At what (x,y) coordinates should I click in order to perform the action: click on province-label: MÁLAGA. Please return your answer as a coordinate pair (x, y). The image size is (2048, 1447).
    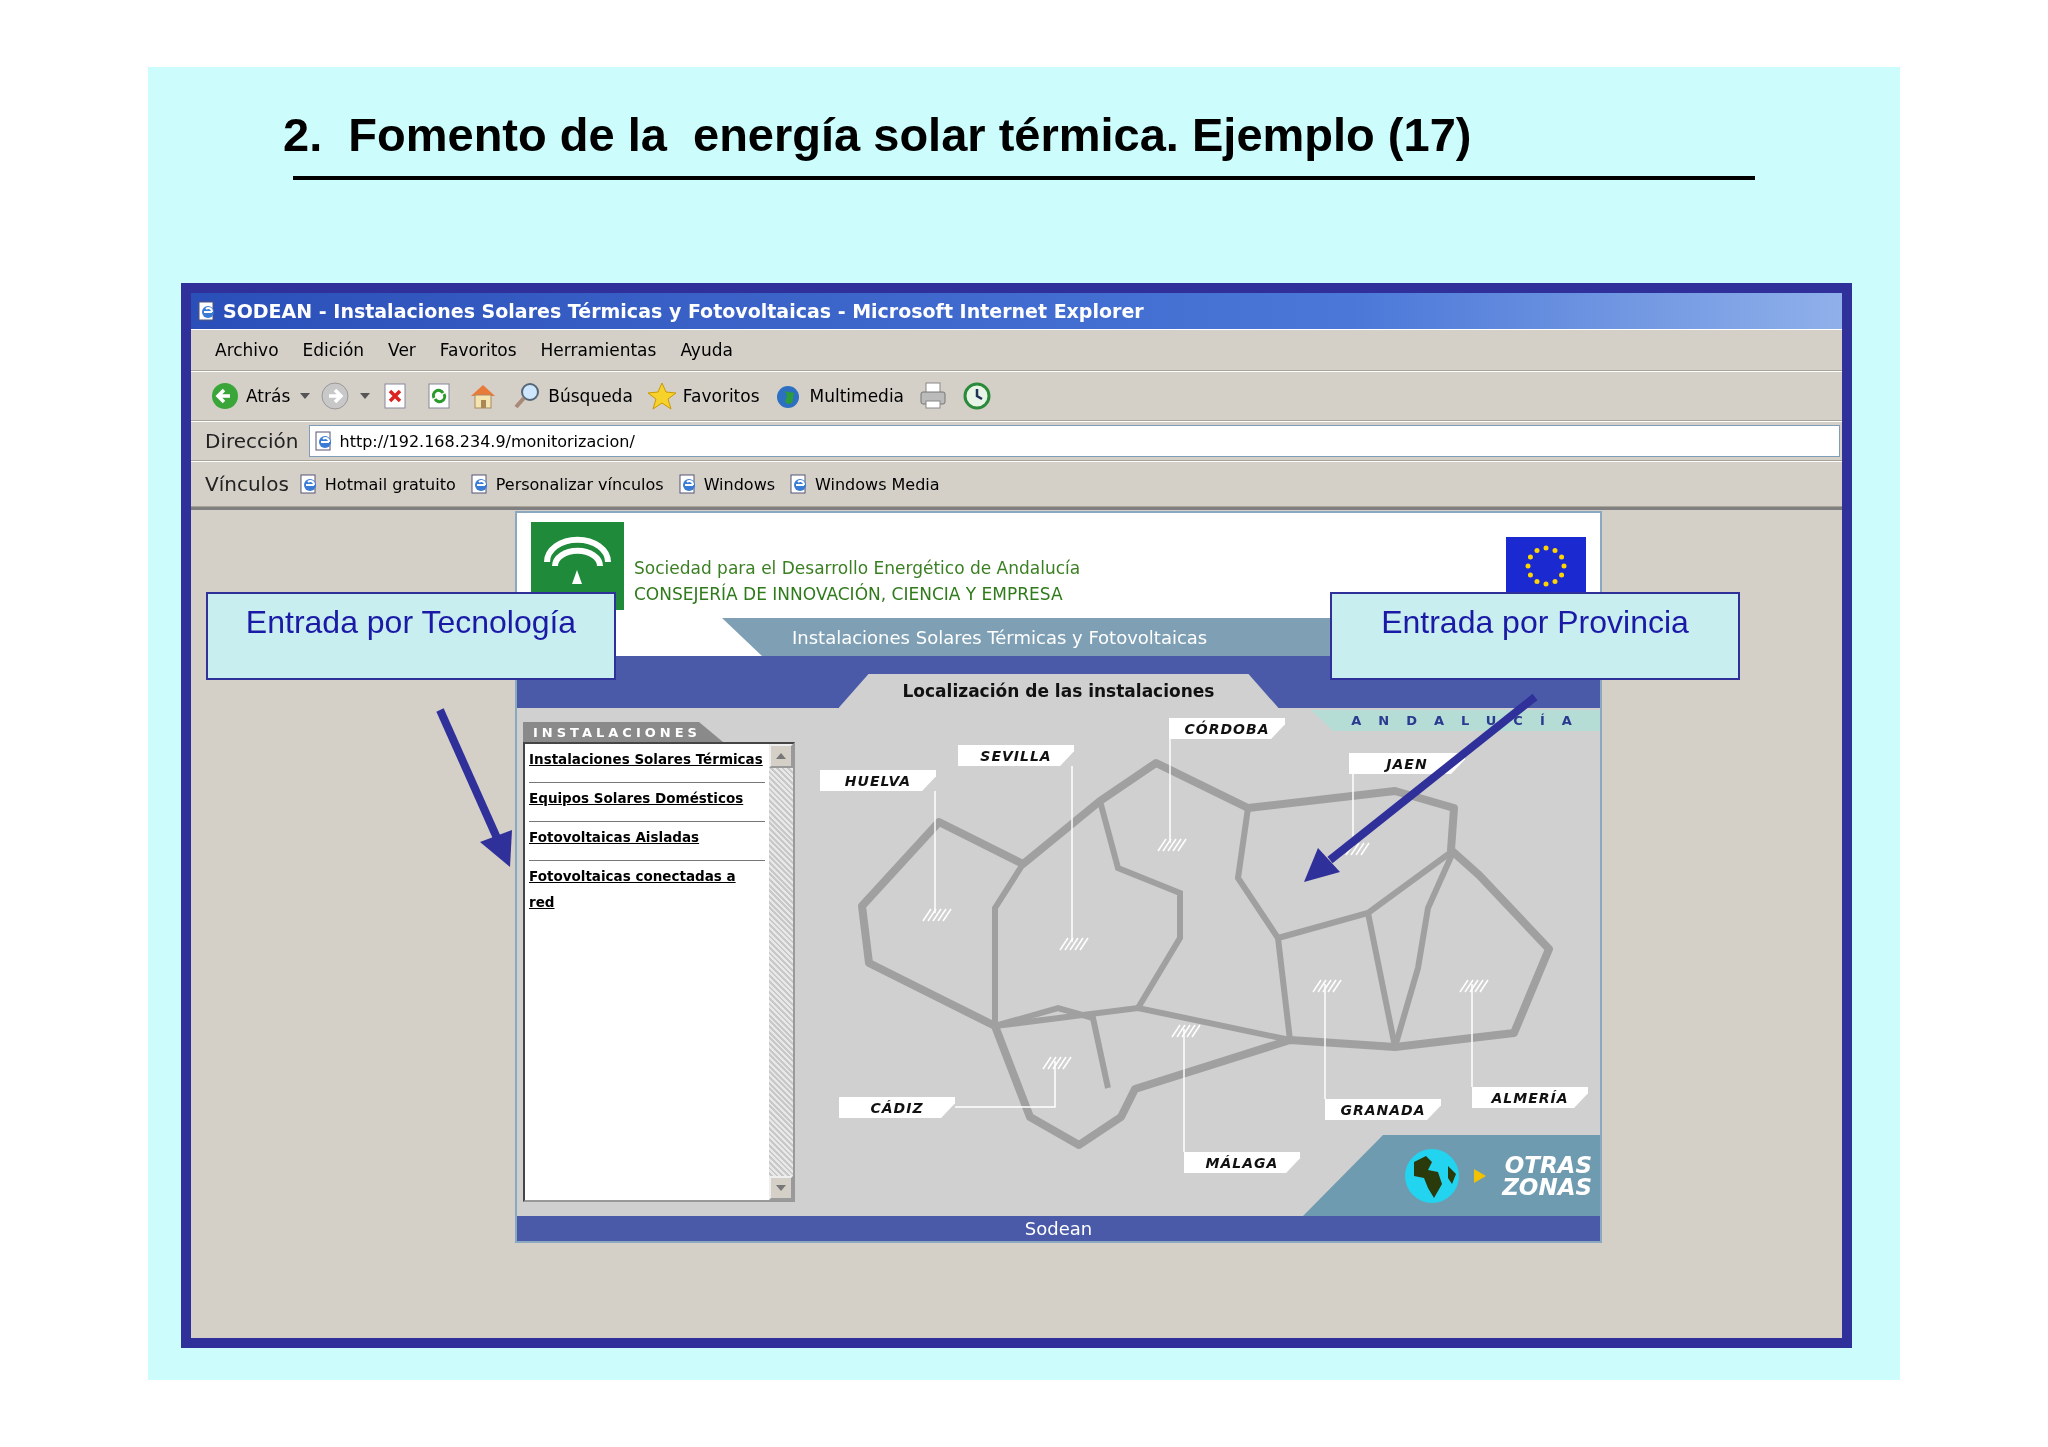
    Looking at the image, I should click on (1242, 1162).